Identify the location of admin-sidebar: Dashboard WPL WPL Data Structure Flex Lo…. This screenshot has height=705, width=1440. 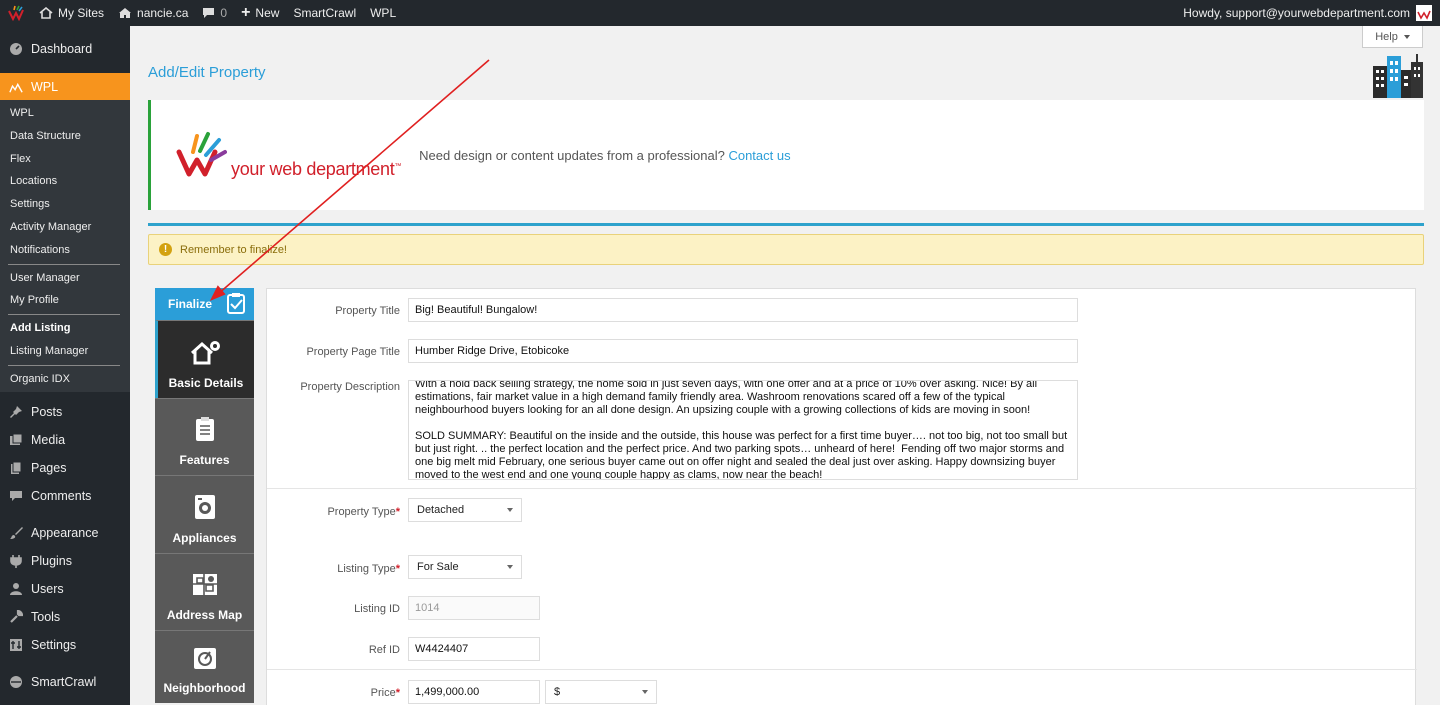
(65, 365).